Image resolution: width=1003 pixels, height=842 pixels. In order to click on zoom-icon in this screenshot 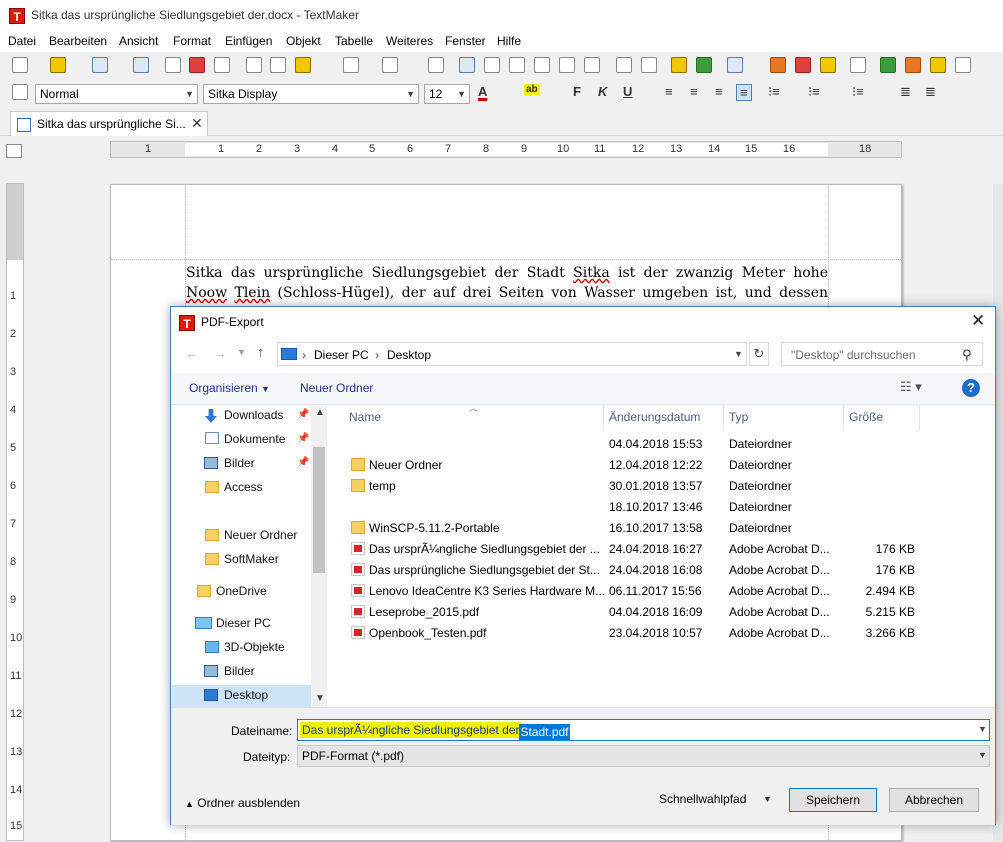, I will do `click(567, 65)`.